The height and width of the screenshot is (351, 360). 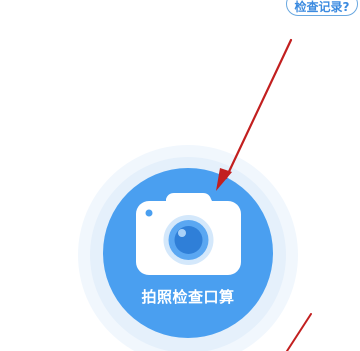 I want to click on annotation-arrow-line-lower, so click(x=299, y=332).